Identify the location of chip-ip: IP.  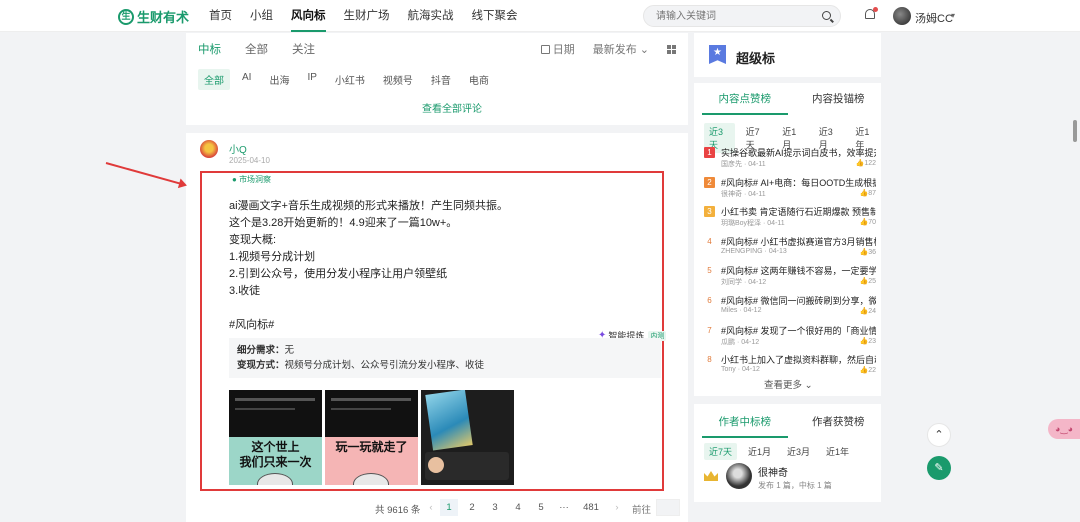
(311, 79).